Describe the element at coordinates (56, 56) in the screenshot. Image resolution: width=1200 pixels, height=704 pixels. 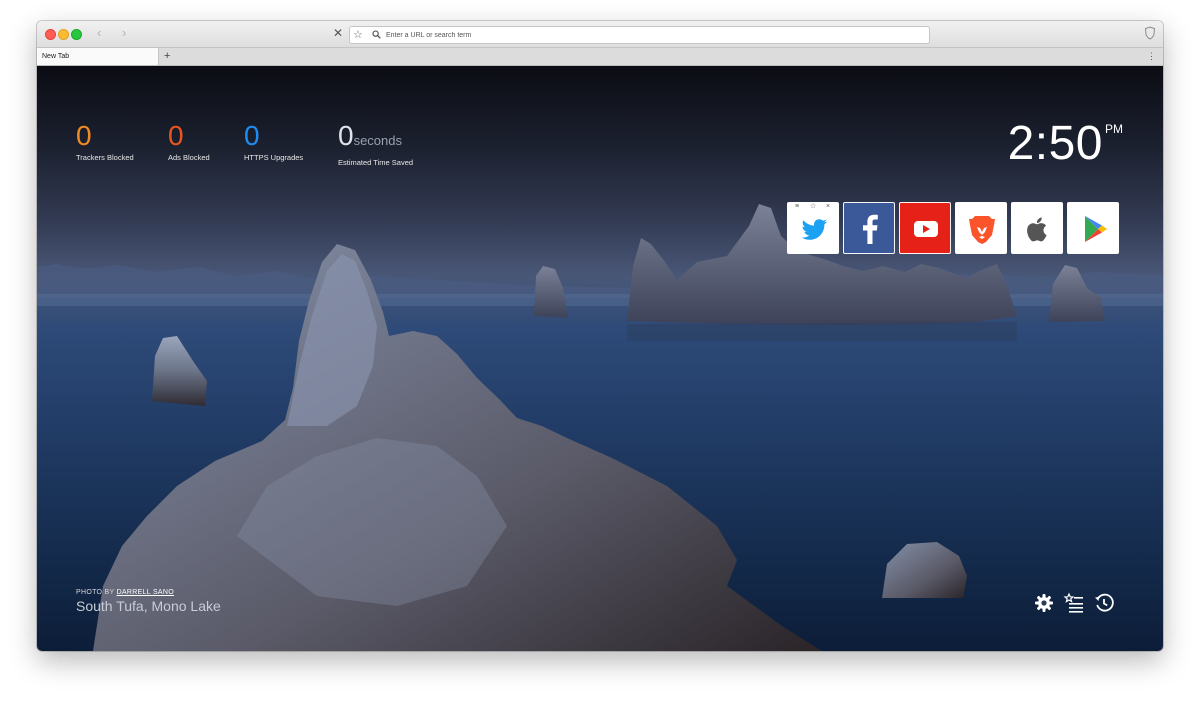
I see `tab-label: New Tab` at that location.